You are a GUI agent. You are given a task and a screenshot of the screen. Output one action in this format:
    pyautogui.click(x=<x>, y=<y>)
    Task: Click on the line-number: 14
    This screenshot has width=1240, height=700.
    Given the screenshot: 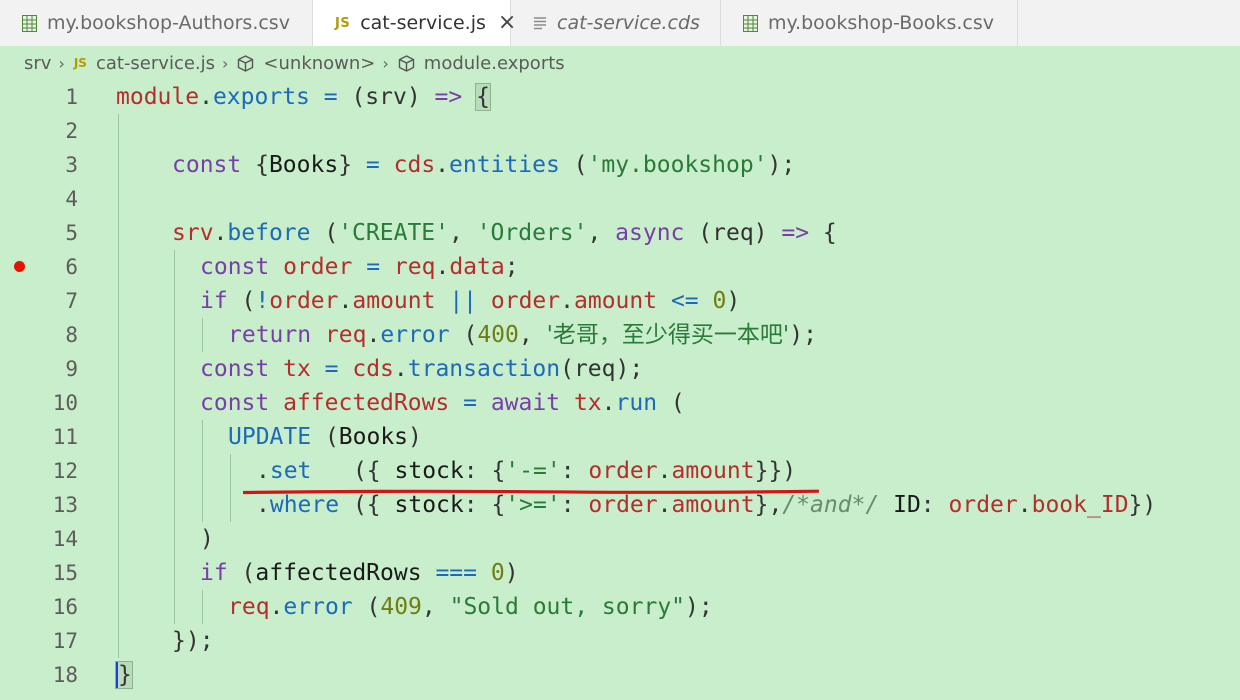 What is the action you would take?
    pyautogui.click(x=65, y=539)
    